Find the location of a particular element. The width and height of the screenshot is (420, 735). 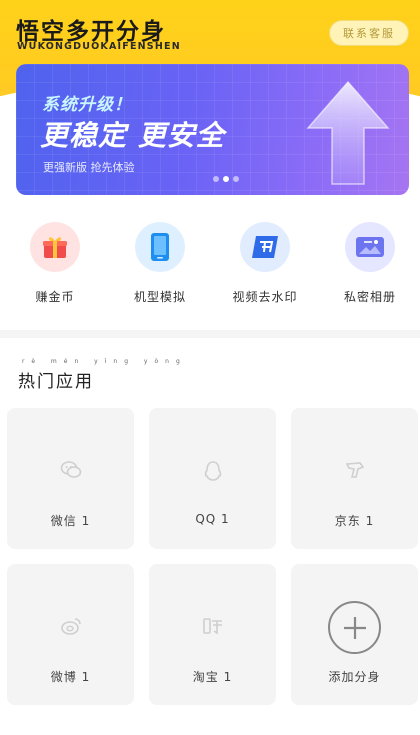

section-divider is located at coordinates (210, 334).